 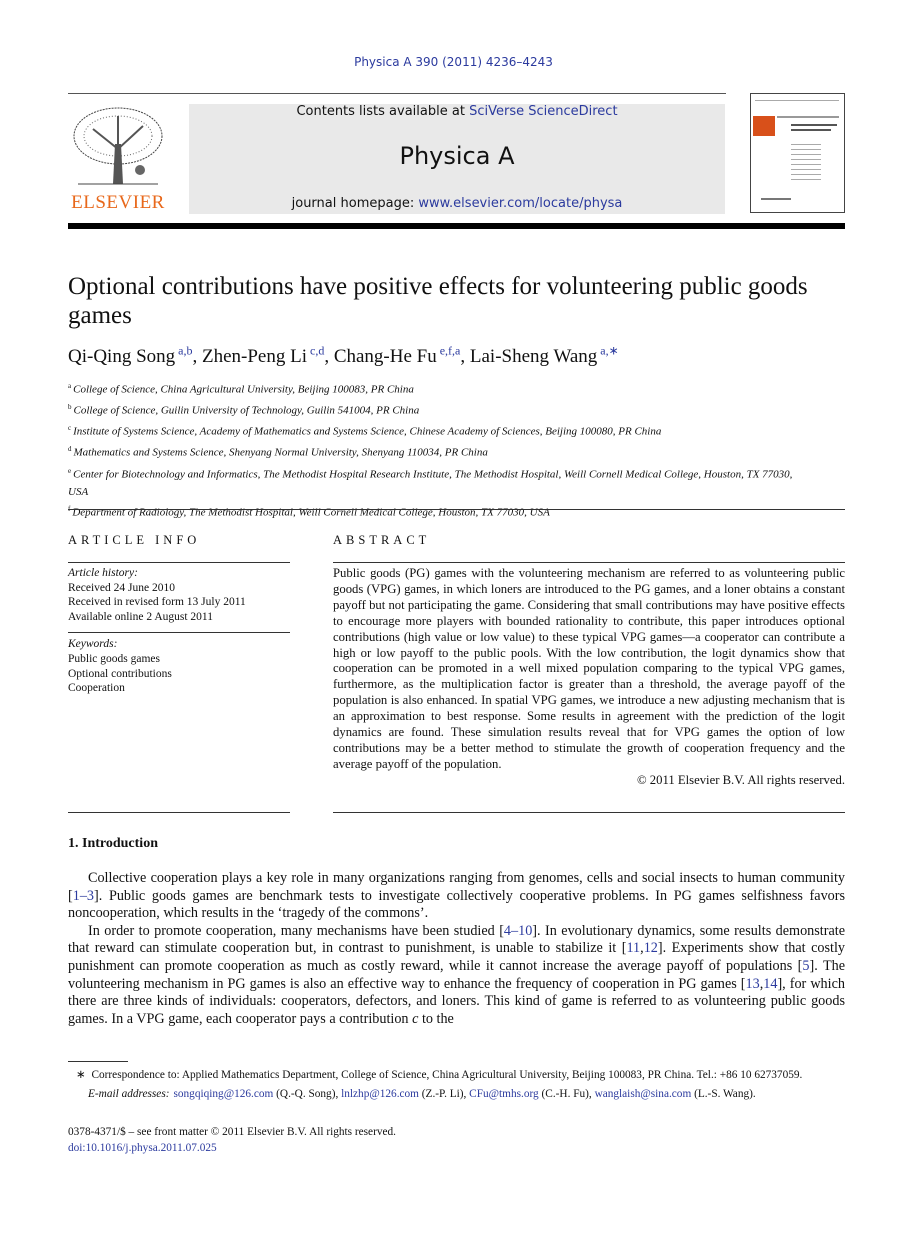 I want to click on doi-link: doi:10.1016/j.physa.2011.07.025, so click(x=232, y=1148).